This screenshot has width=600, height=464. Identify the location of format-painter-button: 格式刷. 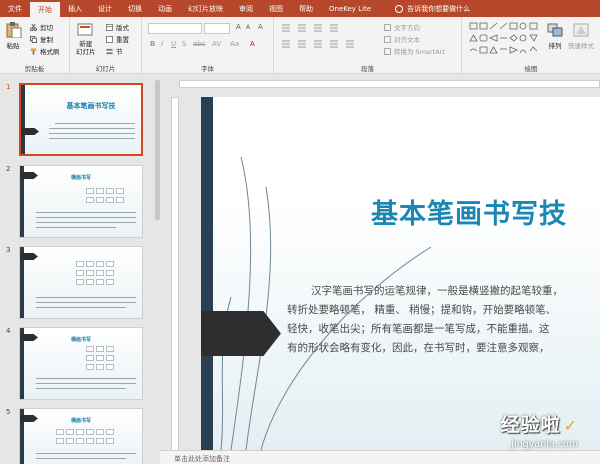
(45, 51).